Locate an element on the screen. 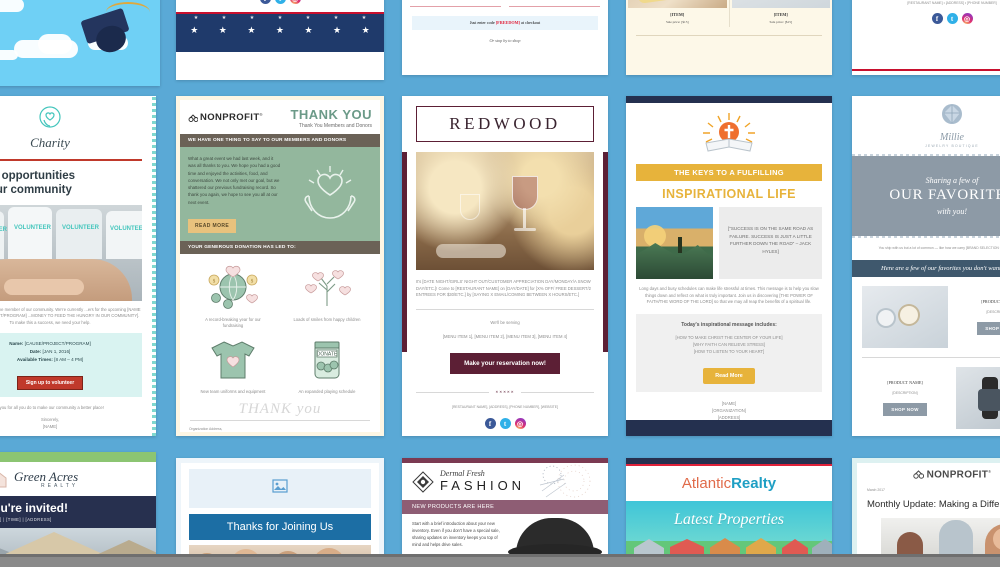 The height and width of the screenshot is (567, 1000). item-label: [ITEM] is located at coordinates (780, 14).